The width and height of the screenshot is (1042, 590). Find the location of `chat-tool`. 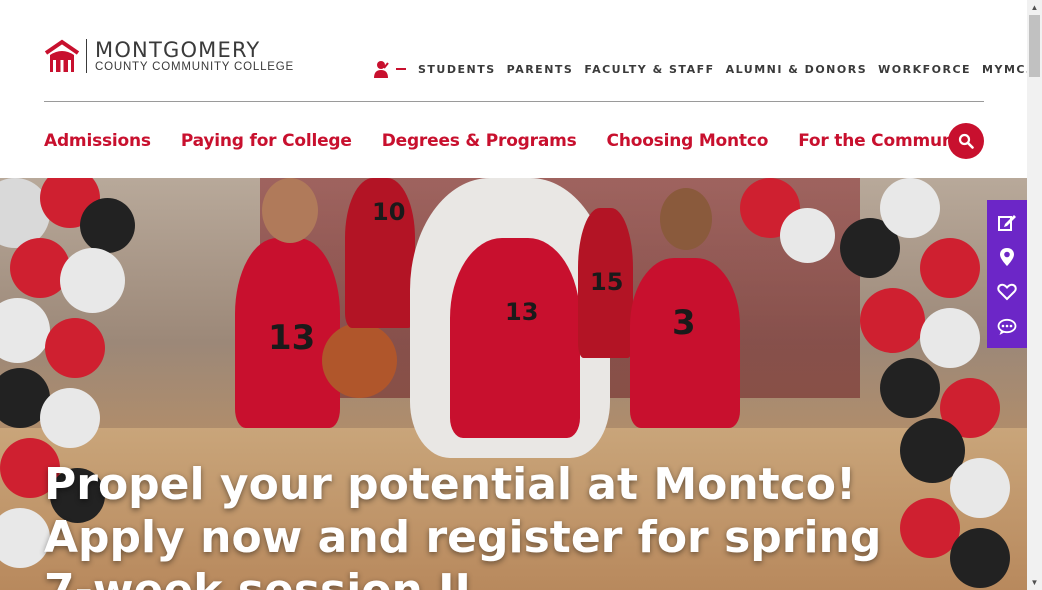

chat-tool is located at coordinates (1007, 327).